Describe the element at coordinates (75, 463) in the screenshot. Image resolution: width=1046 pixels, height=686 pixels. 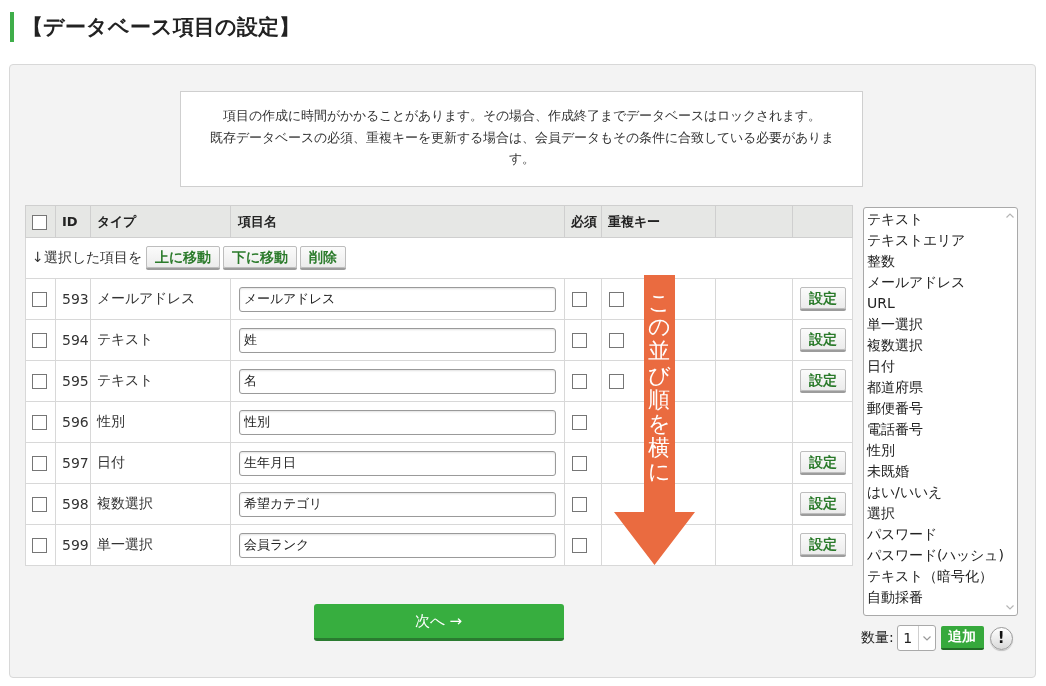
I see `id-text: 597` at that location.